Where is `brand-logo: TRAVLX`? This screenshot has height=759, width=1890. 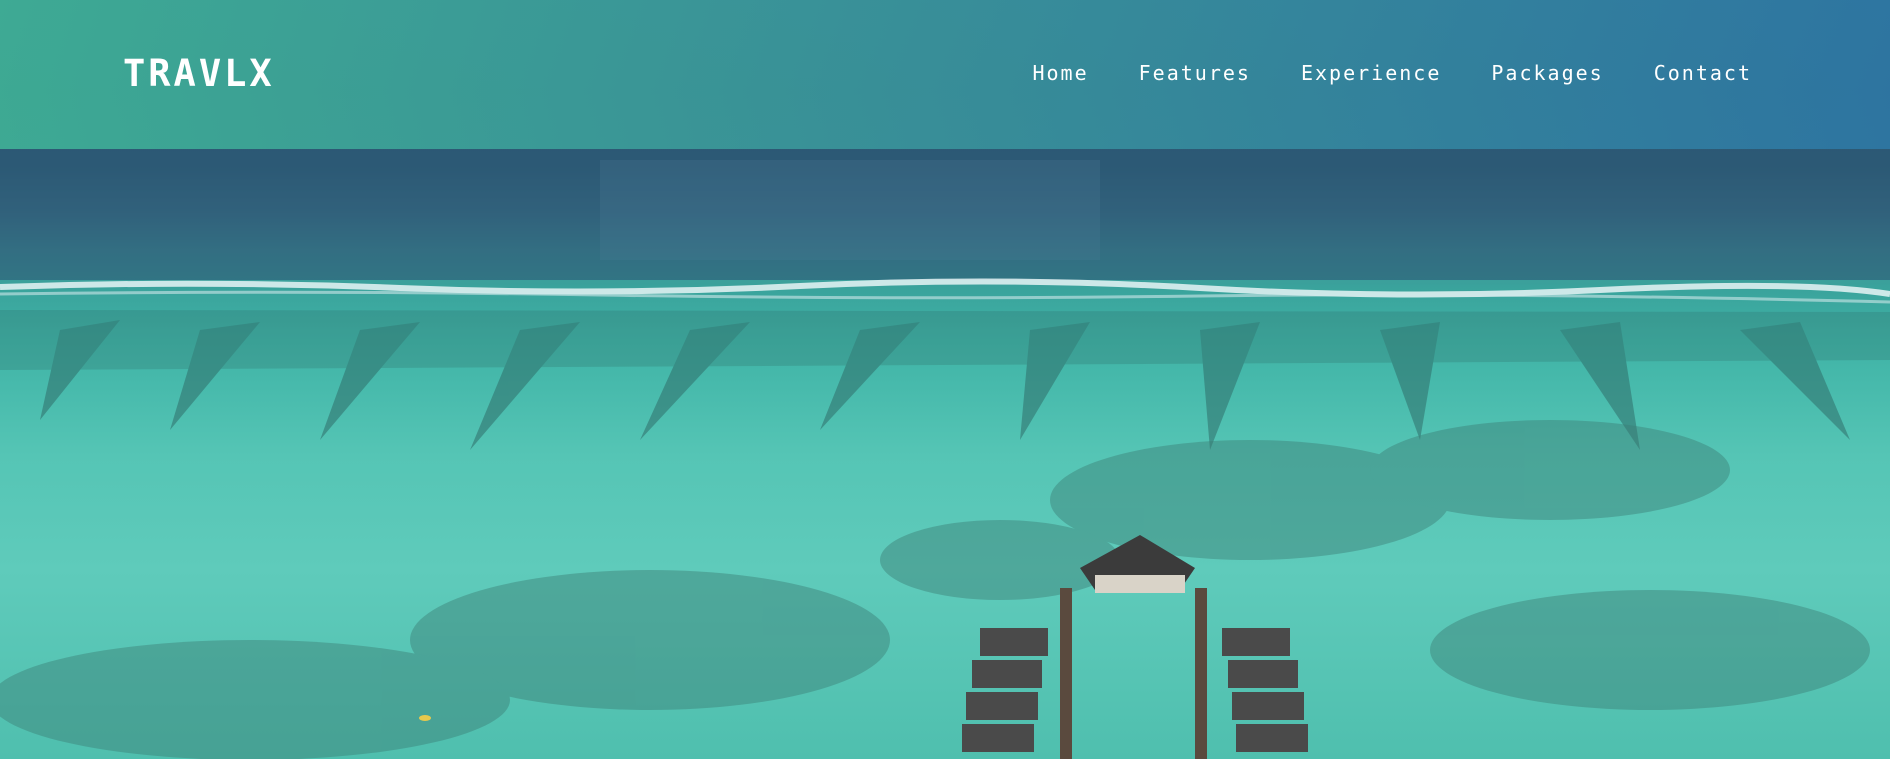 brand-logo: TRAVLX is located at coordinates (199, 73).